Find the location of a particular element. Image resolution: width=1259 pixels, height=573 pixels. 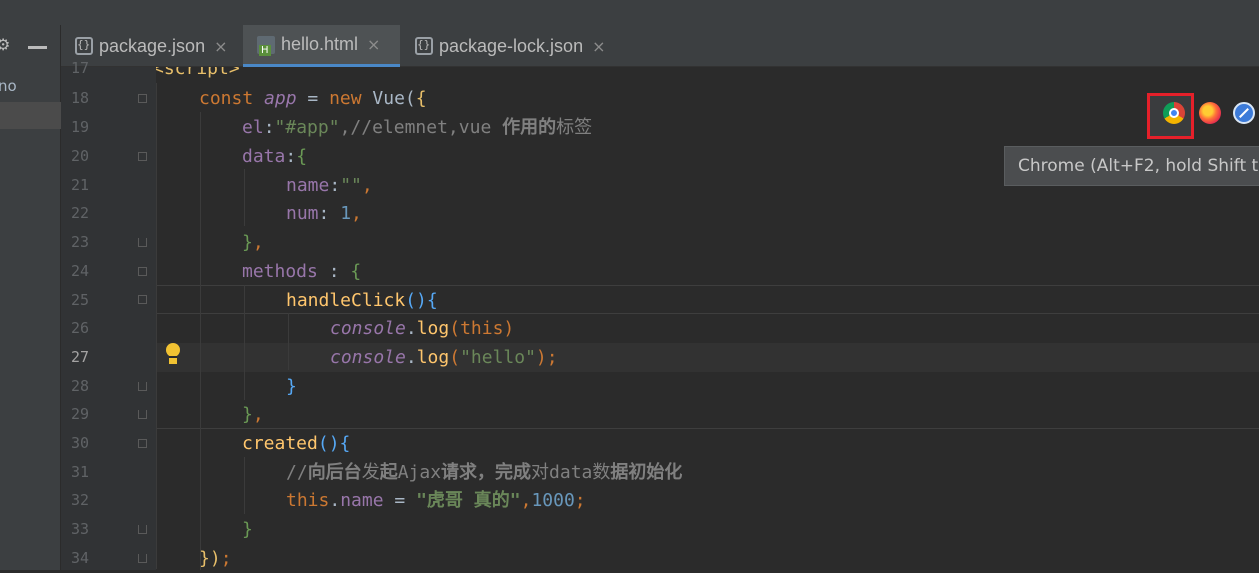

code-line-29: }, is located at coordinates (253, 414).